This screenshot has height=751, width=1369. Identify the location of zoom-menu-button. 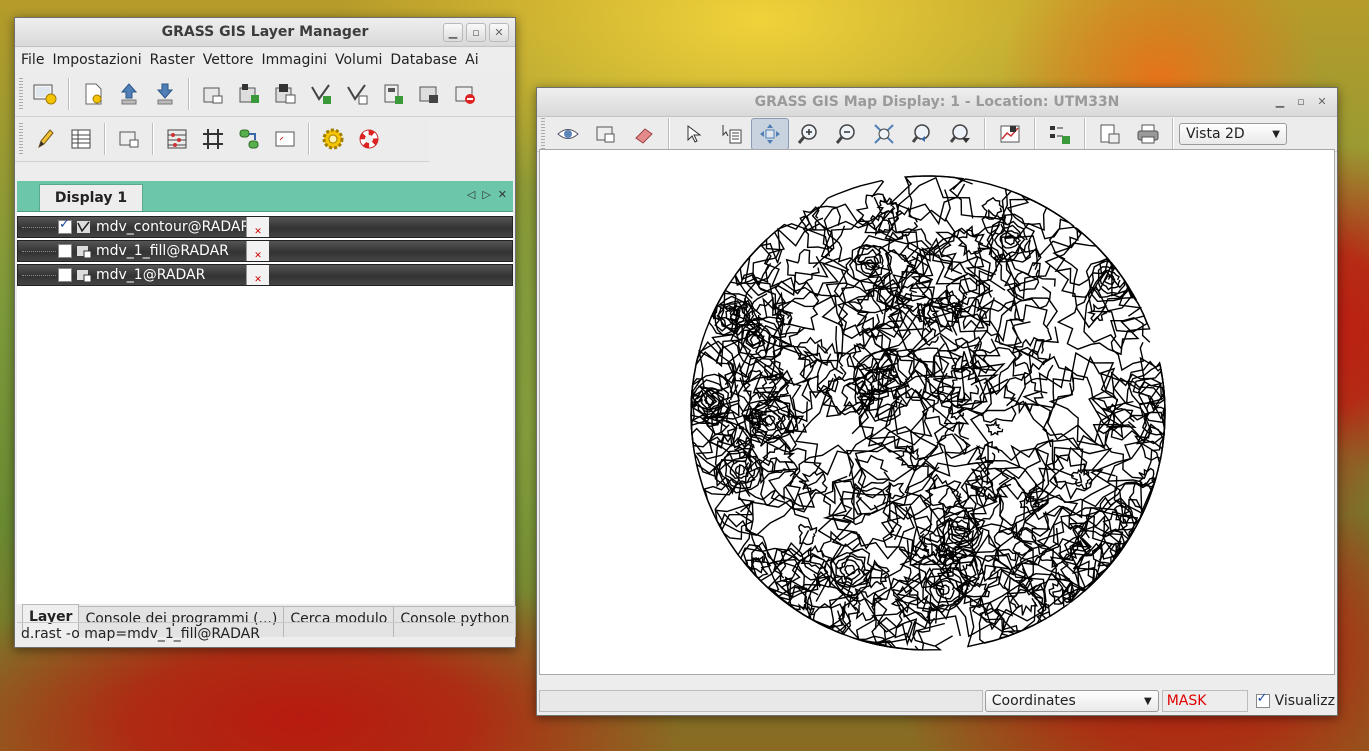
(960, 134).